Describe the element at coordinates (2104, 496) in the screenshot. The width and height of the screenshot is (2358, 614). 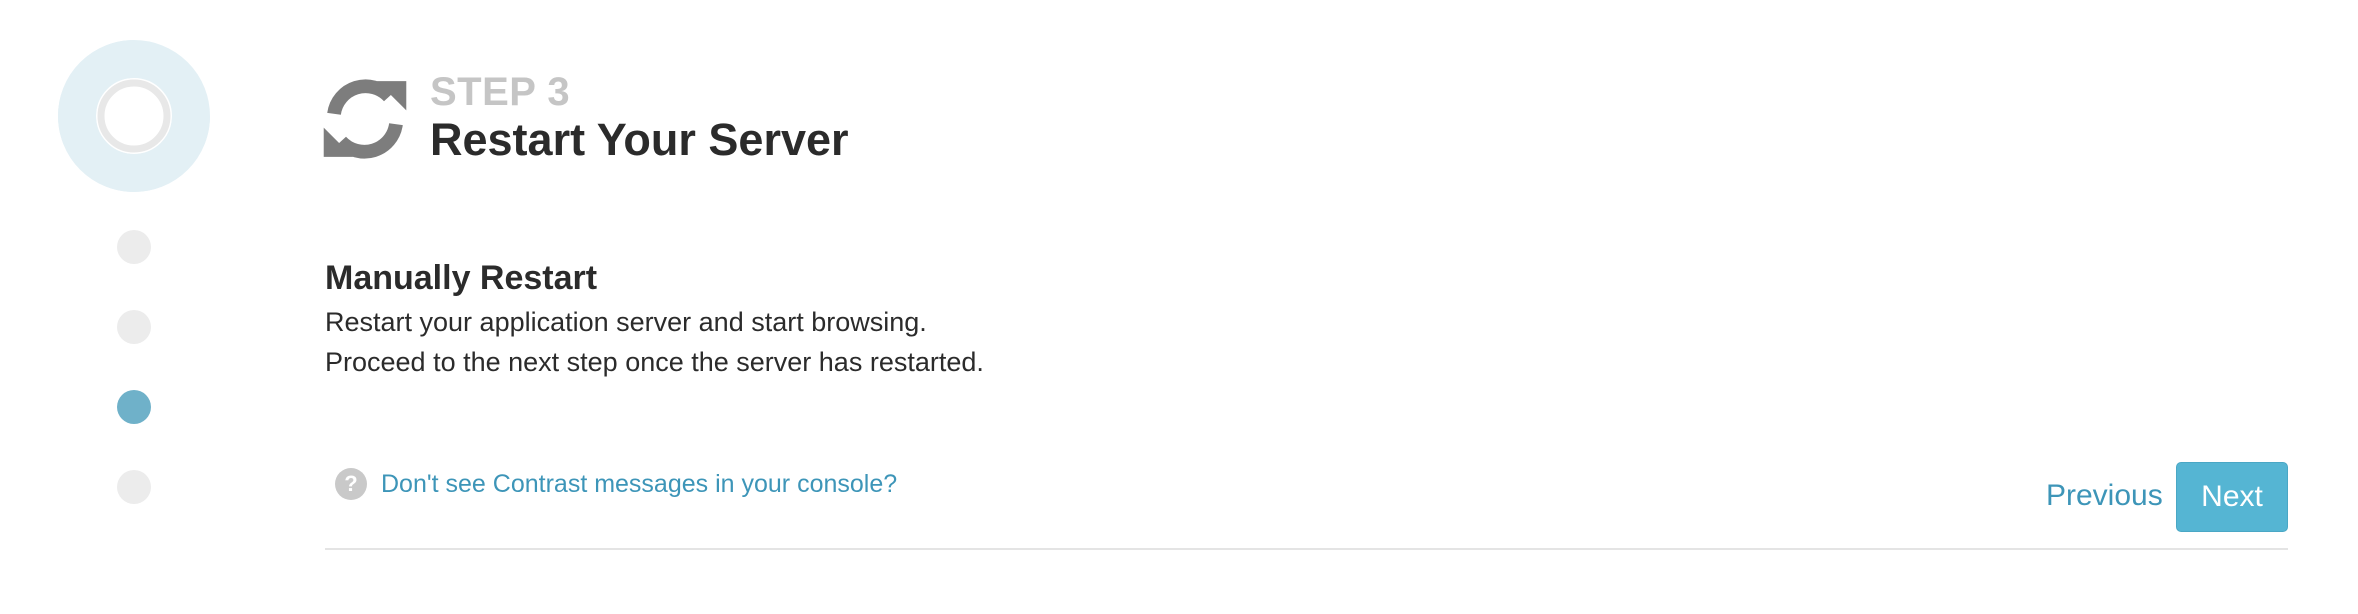
I see `previous-button: Previous` at that location.